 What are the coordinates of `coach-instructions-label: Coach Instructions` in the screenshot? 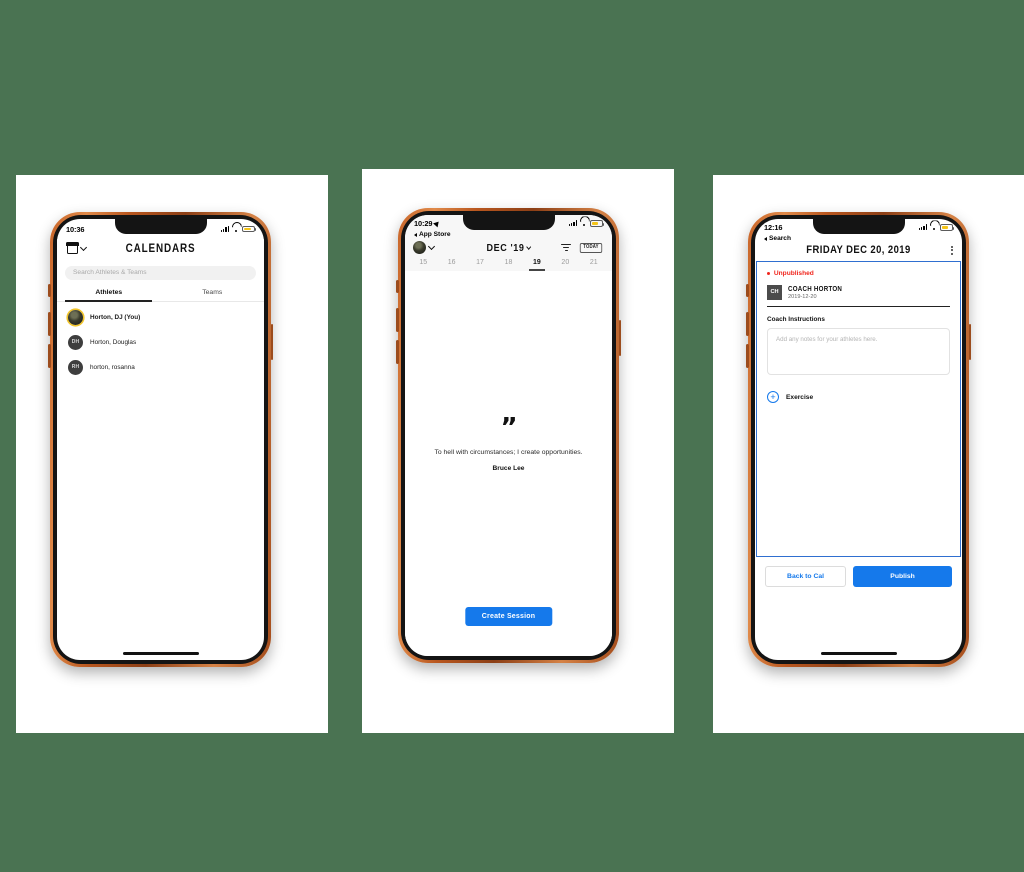 It's located at (796, 320).